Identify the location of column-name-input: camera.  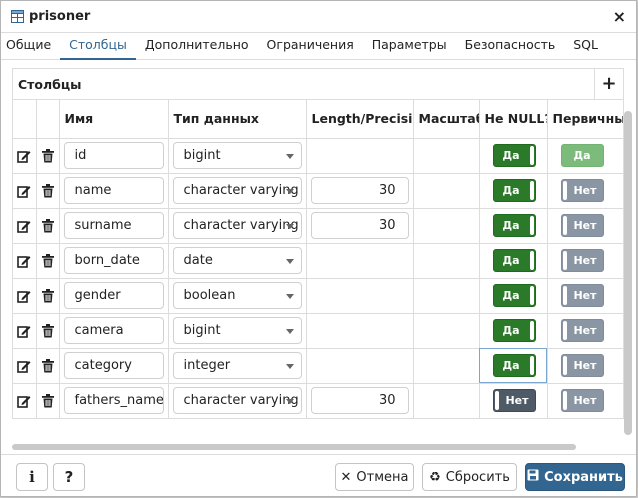
(113, 330).